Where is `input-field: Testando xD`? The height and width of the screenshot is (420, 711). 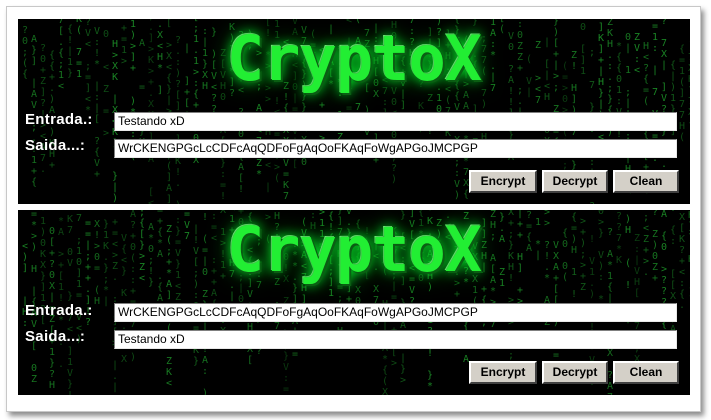 input-field: Testando xD is located at coordinates (395, 121).